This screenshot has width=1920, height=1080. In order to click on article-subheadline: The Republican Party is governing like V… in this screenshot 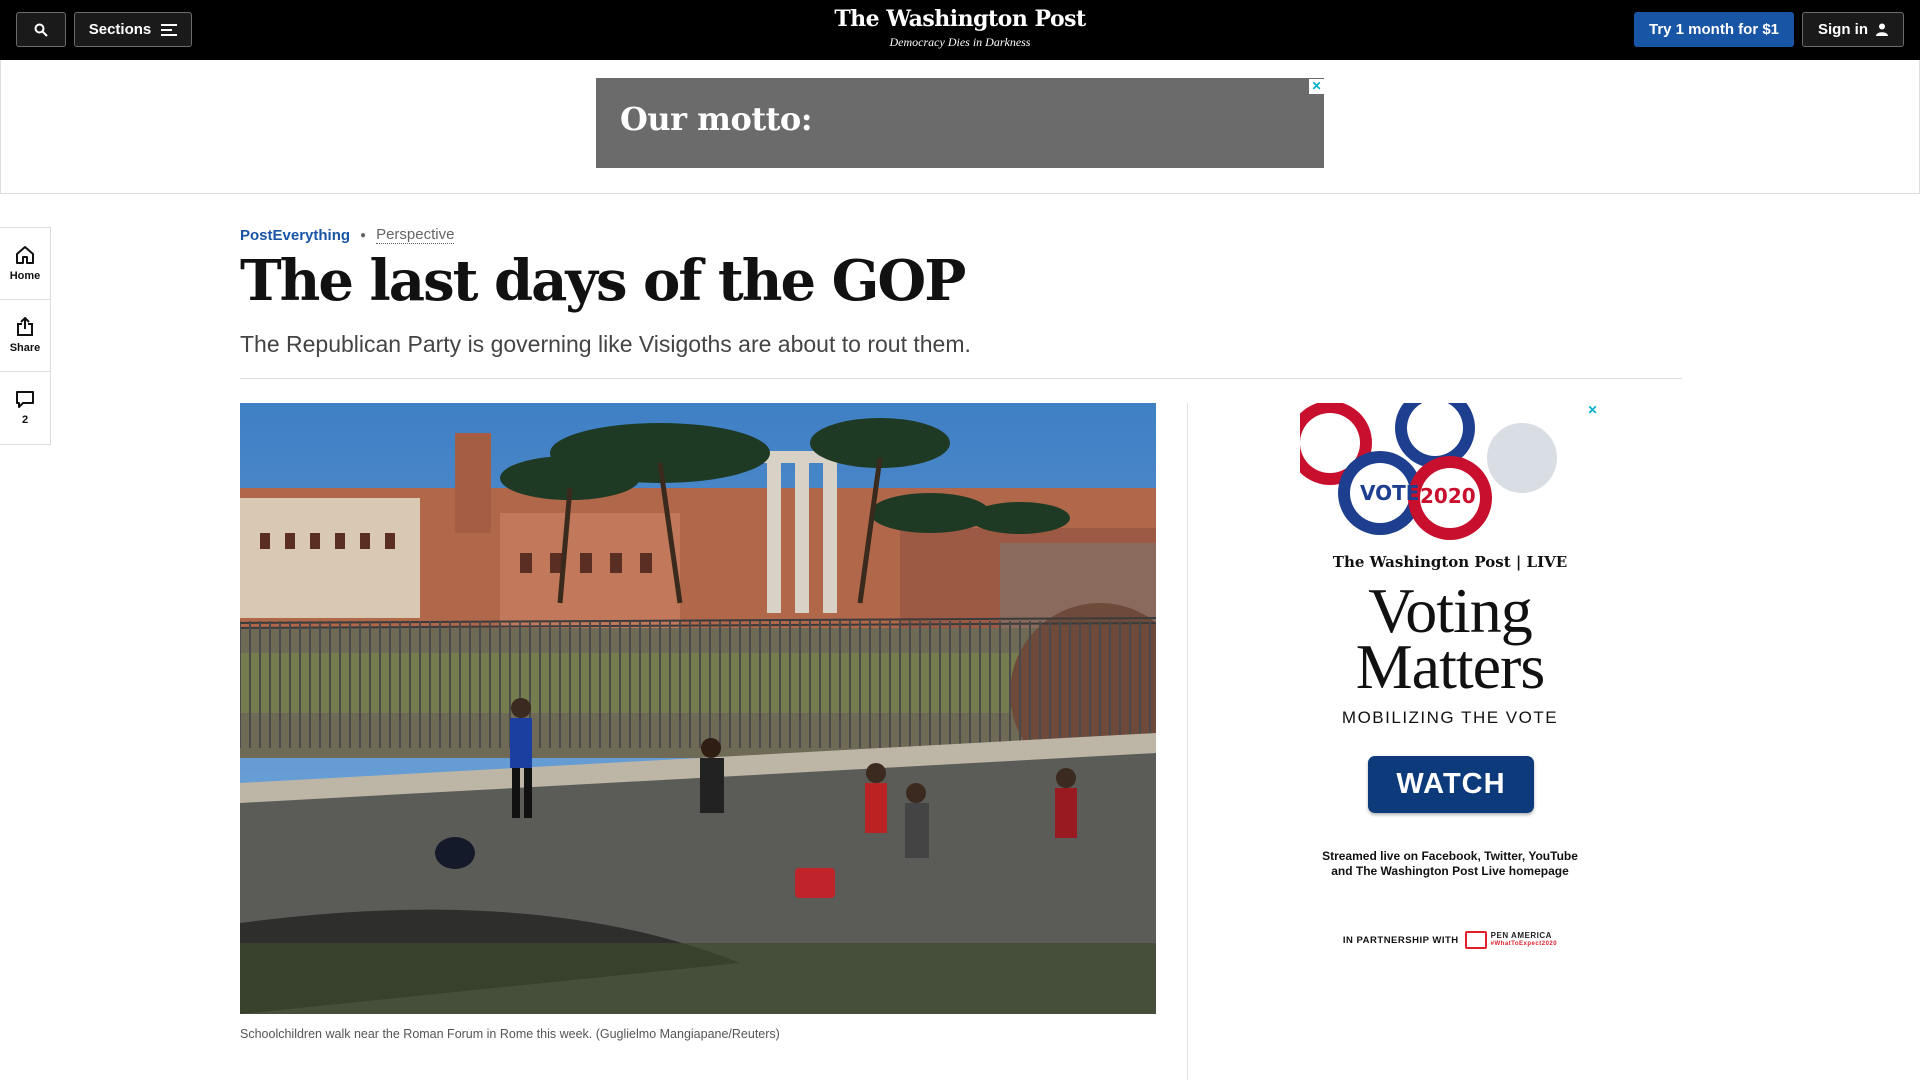, I will do `click(605, 344)`.